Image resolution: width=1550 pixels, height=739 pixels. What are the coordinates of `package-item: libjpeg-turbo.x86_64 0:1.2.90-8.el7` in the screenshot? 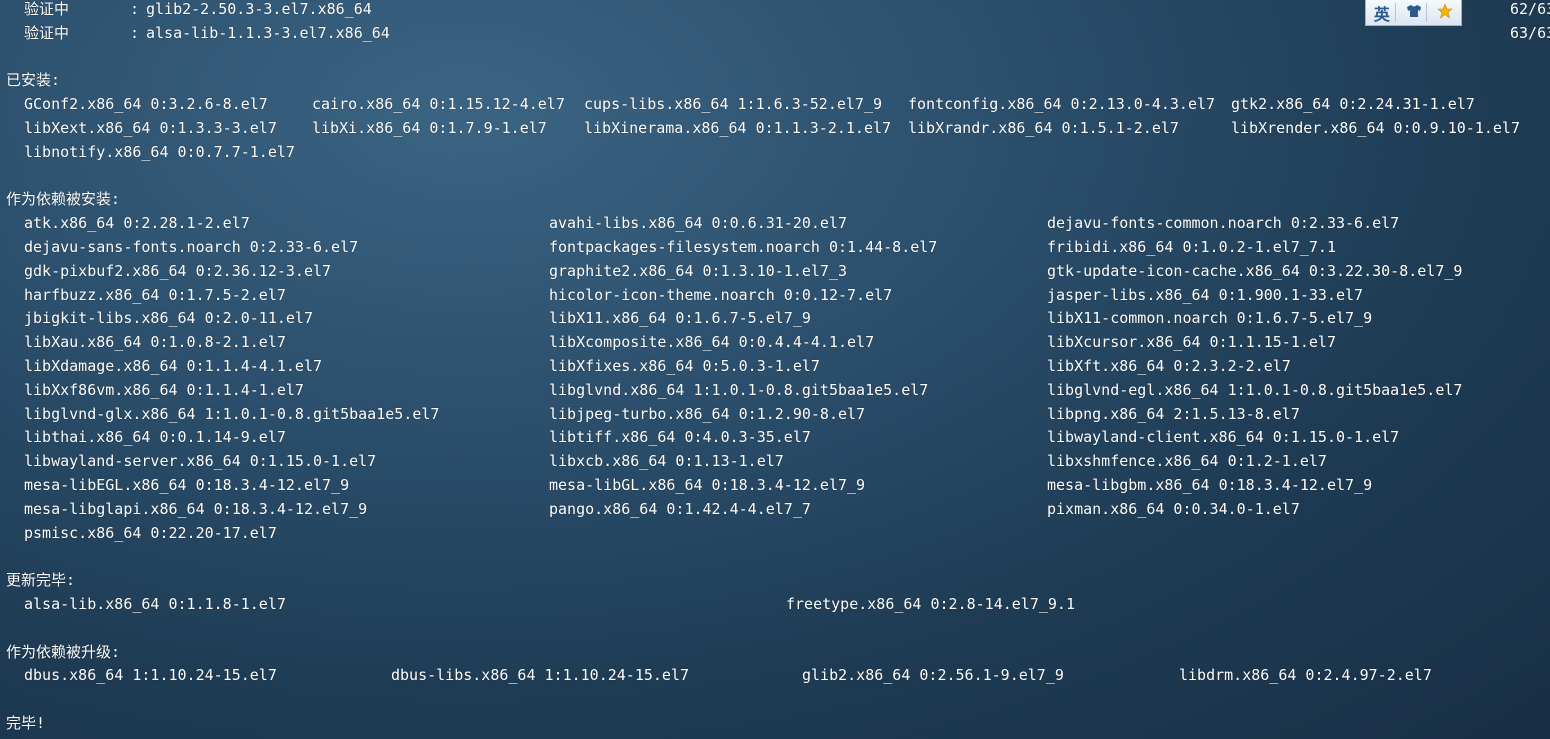 It's located at (707, 413).